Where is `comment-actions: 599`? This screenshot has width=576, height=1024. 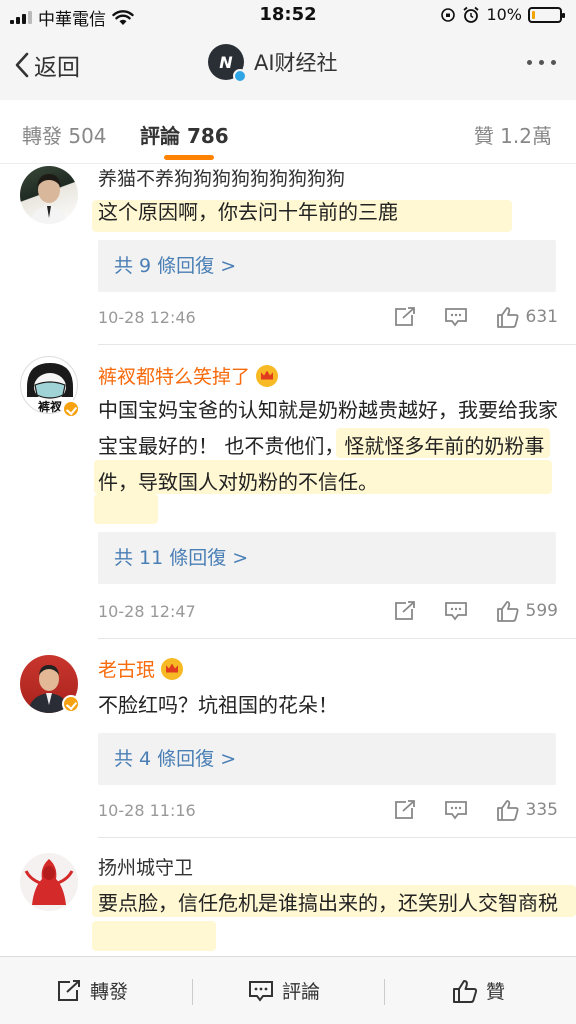
comment-actions: 599 is located at coordinates (462, 611).